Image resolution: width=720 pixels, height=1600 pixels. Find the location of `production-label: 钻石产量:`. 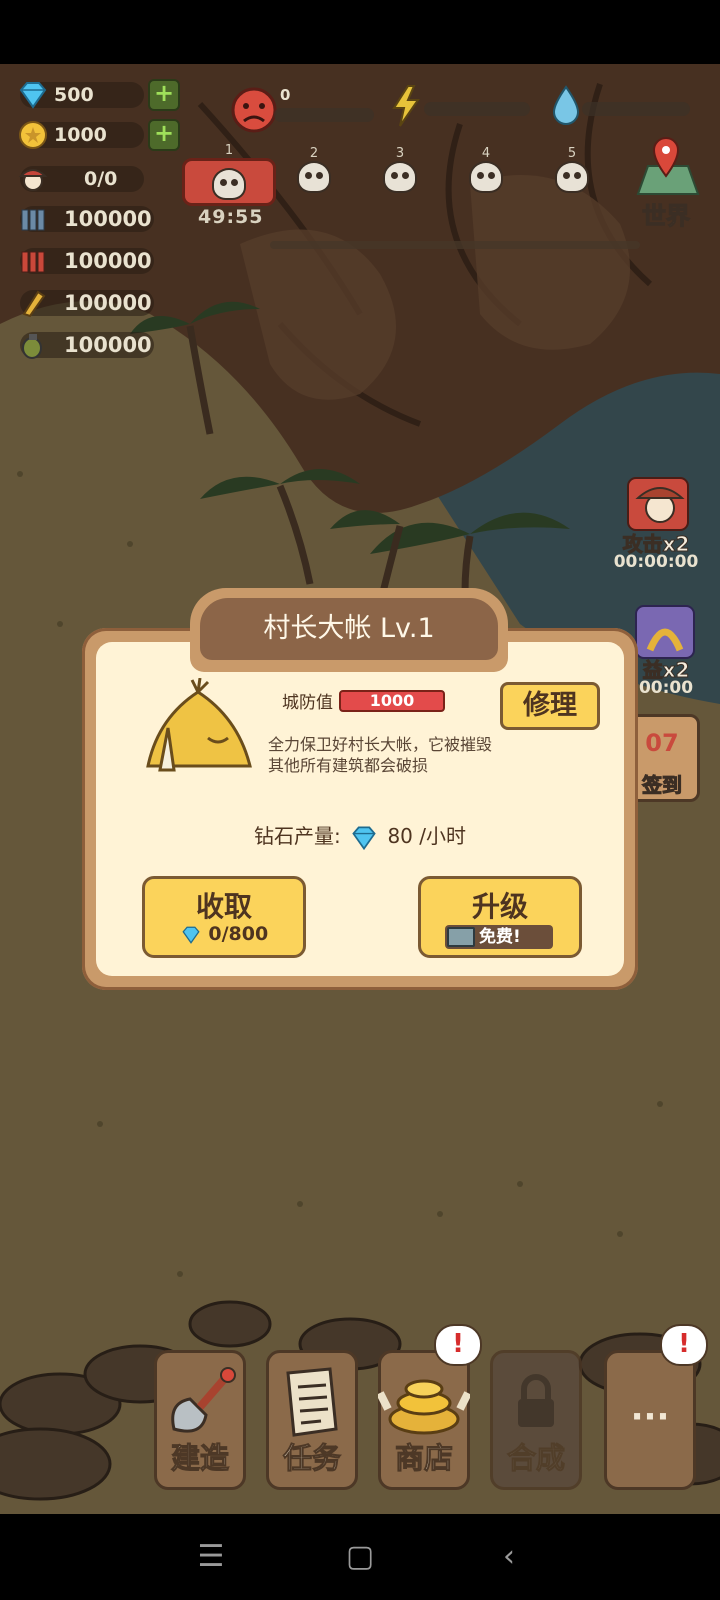

production-label: 钻石产量: is located at coordinates (297, 836).